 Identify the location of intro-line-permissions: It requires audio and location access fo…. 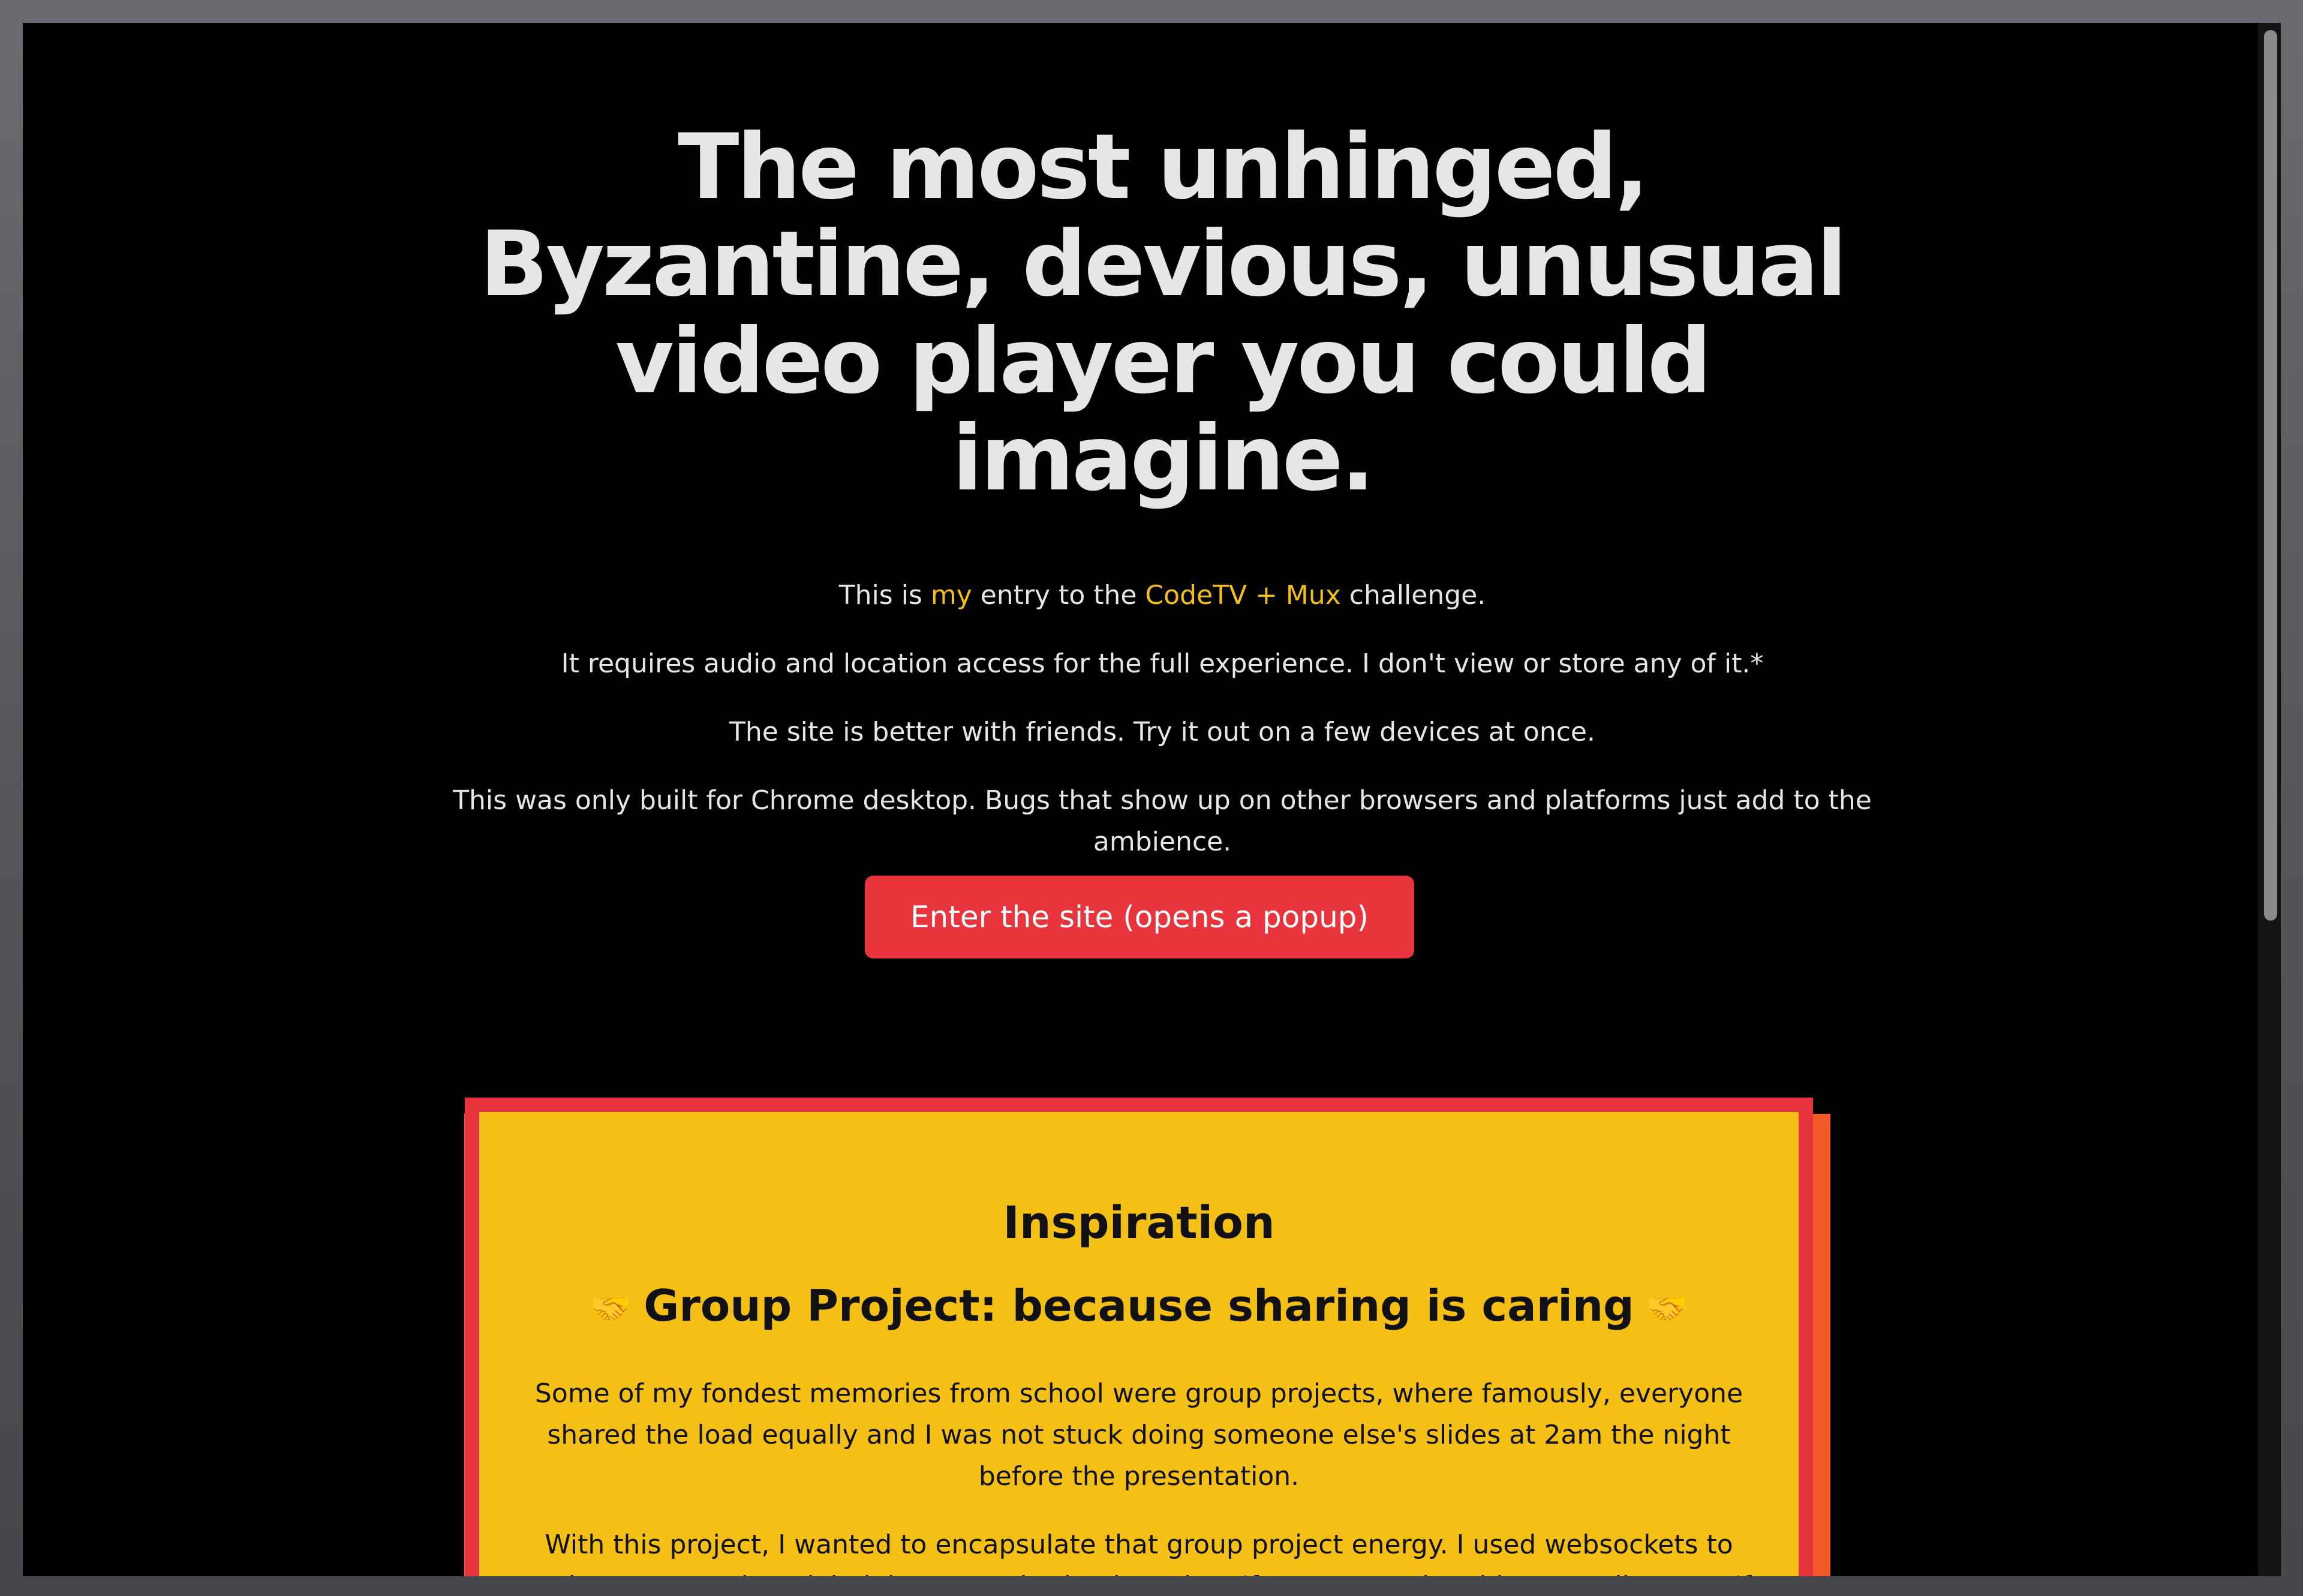
(1162, 663).